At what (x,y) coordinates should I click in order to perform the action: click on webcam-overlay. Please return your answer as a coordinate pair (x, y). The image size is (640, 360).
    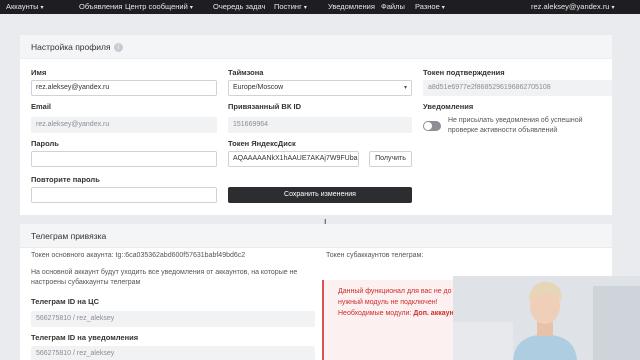
    Looking at the image, I should click on (546, 318).